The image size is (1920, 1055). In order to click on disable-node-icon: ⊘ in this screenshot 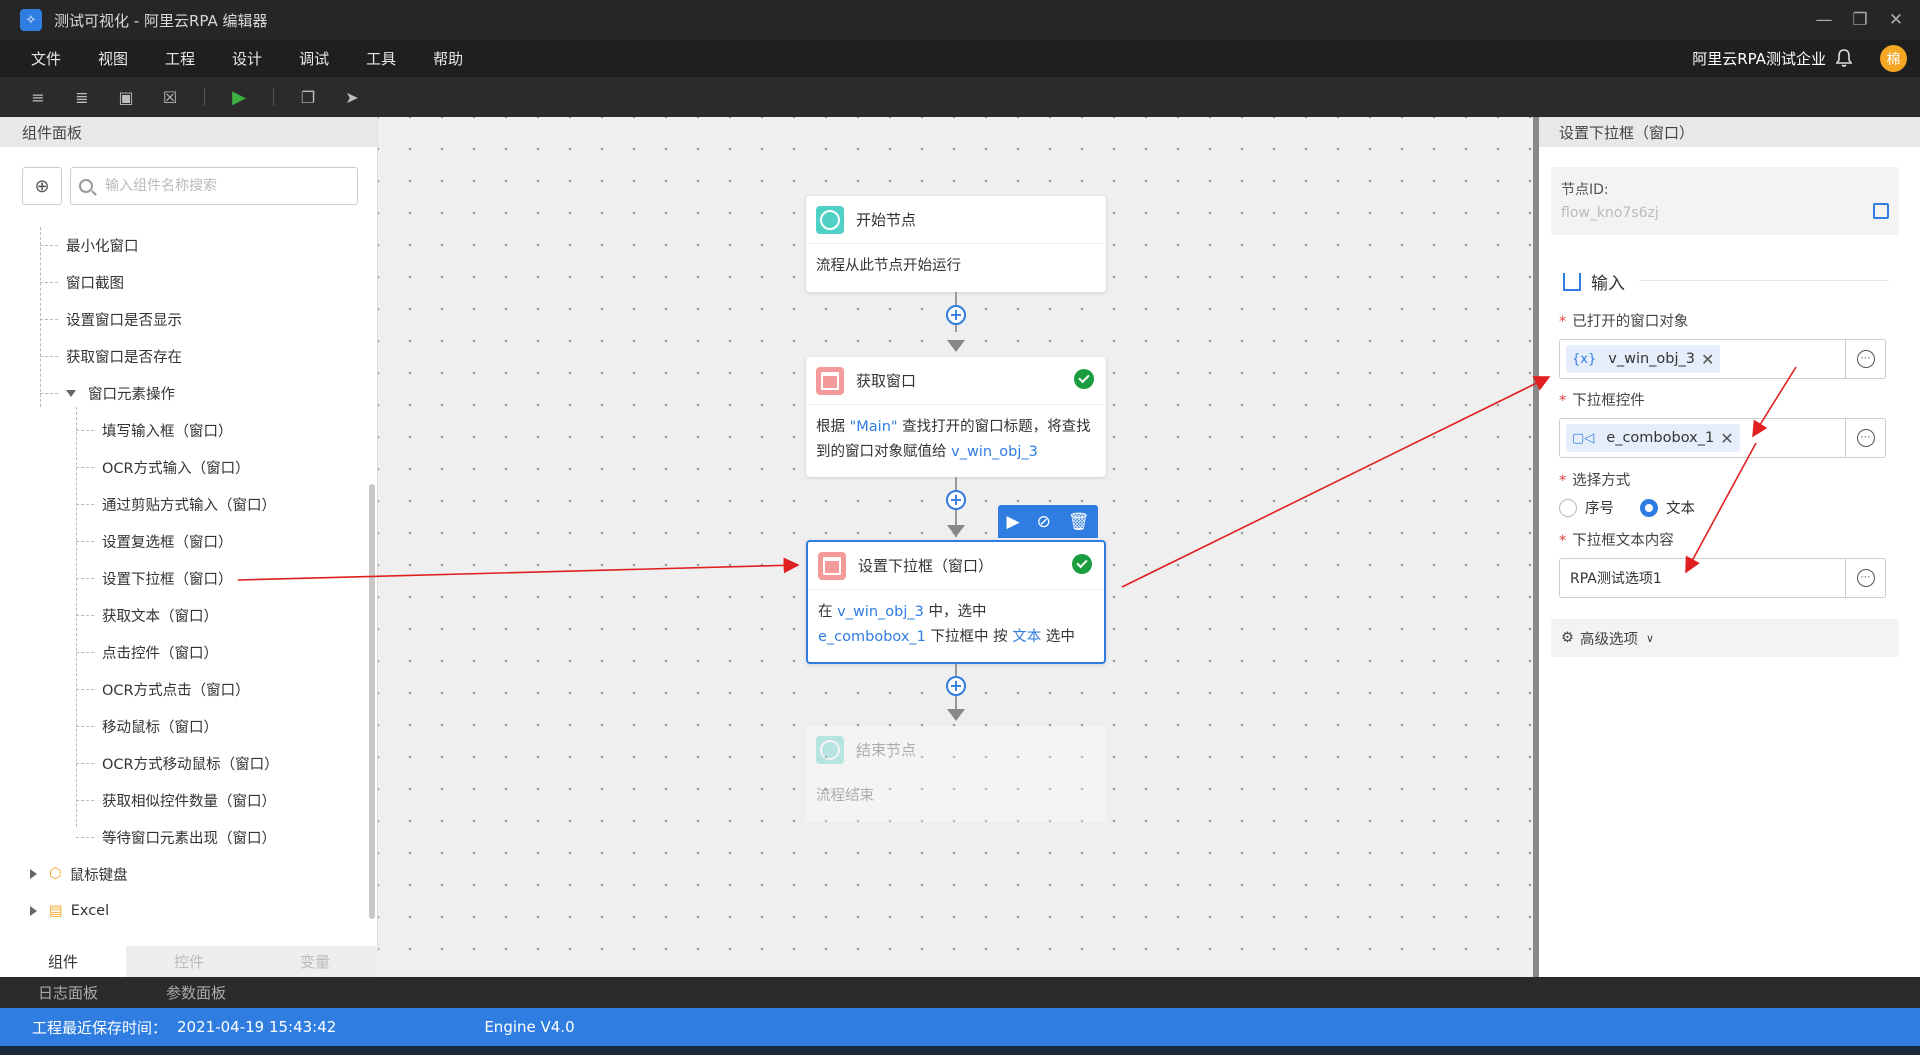, I will do `click(1044, 522)`.